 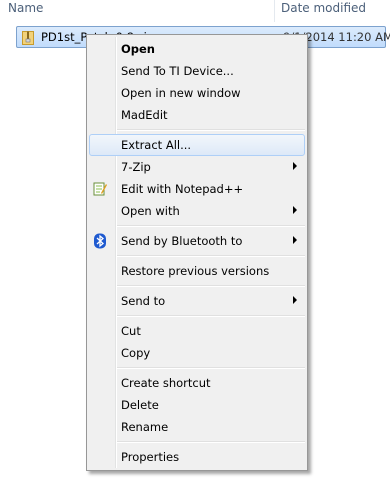 I want to click on menu-item-open-with: Open with, so click(x=197, y=211).